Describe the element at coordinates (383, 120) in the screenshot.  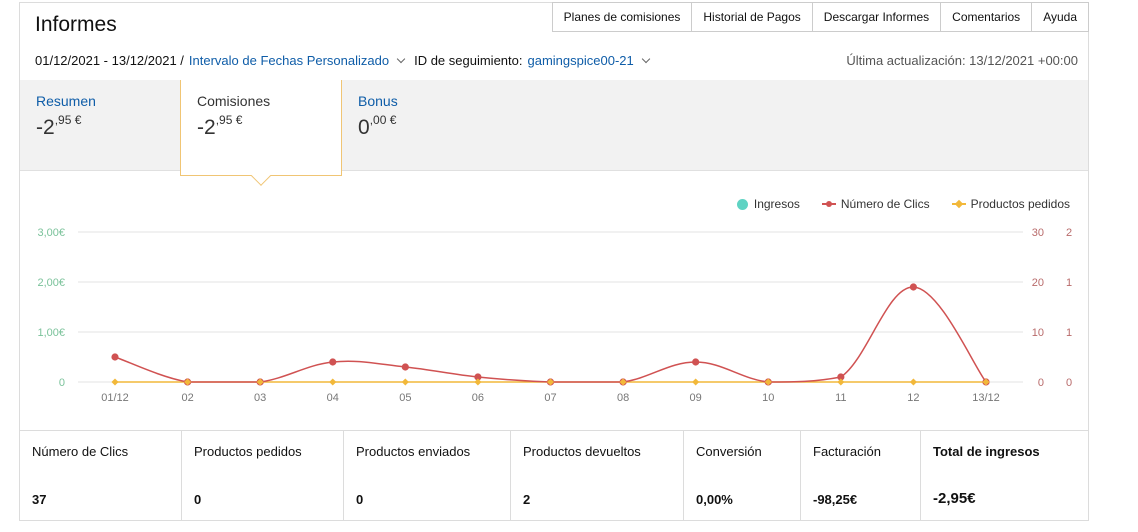
I see `tab-bonus-value-dec: ,00 €` at that location.